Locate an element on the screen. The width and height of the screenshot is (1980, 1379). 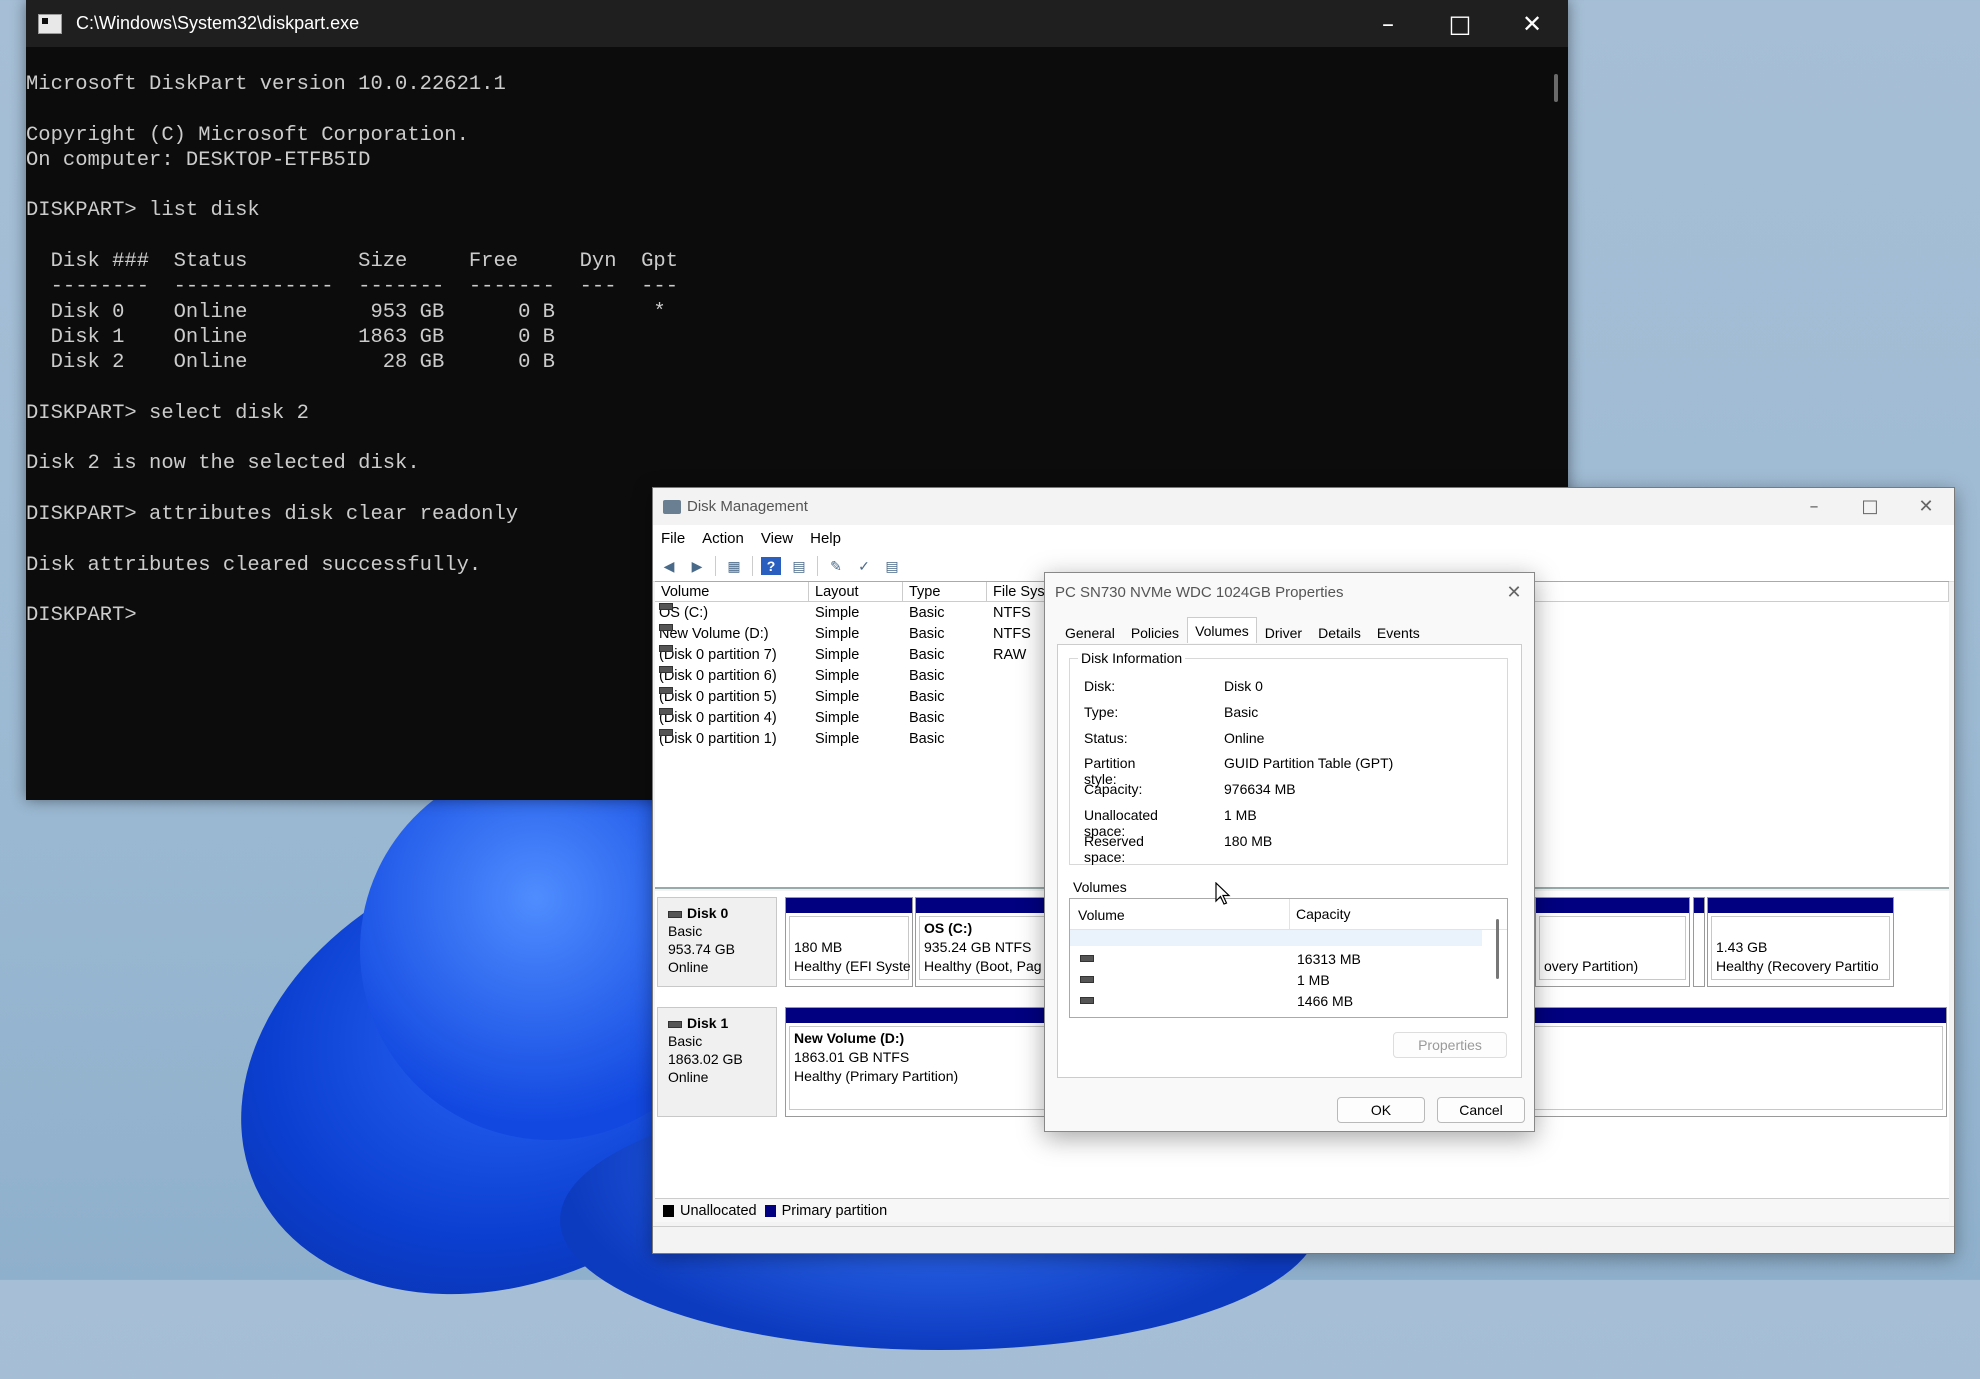
properties-button: Properties is located at coordinates (1450, 1045).